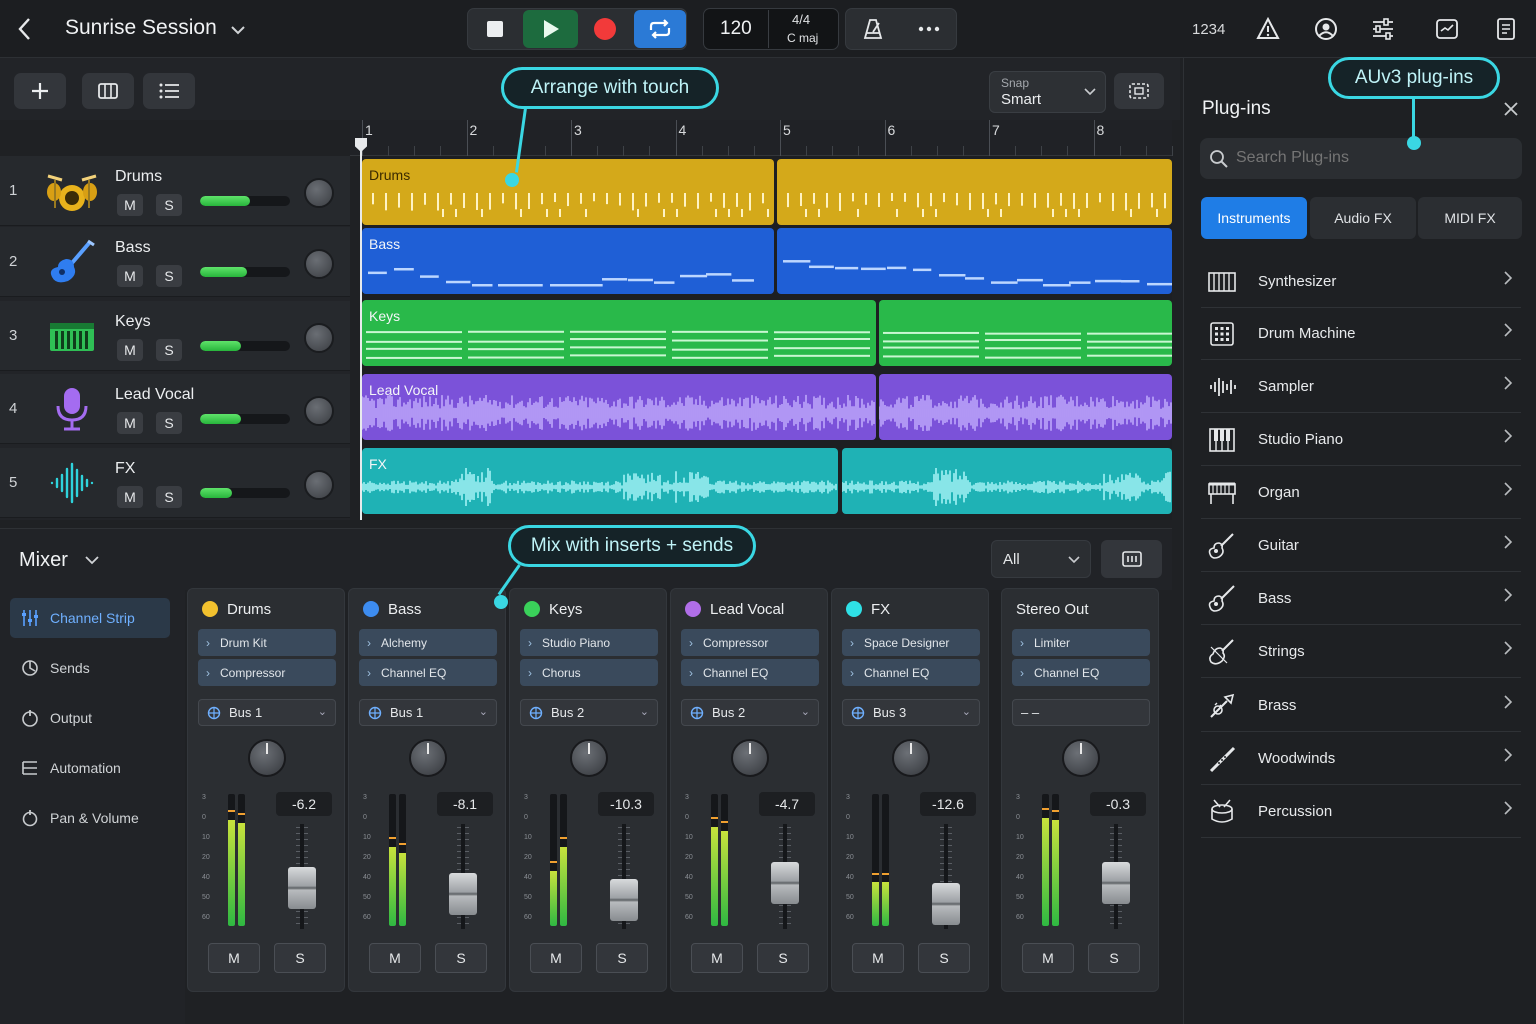 The width and height of the screenshot is (1536, 1024). Describe the element at coordinates (660, 29) in the screenshot. I see `cycle-button` at that location.